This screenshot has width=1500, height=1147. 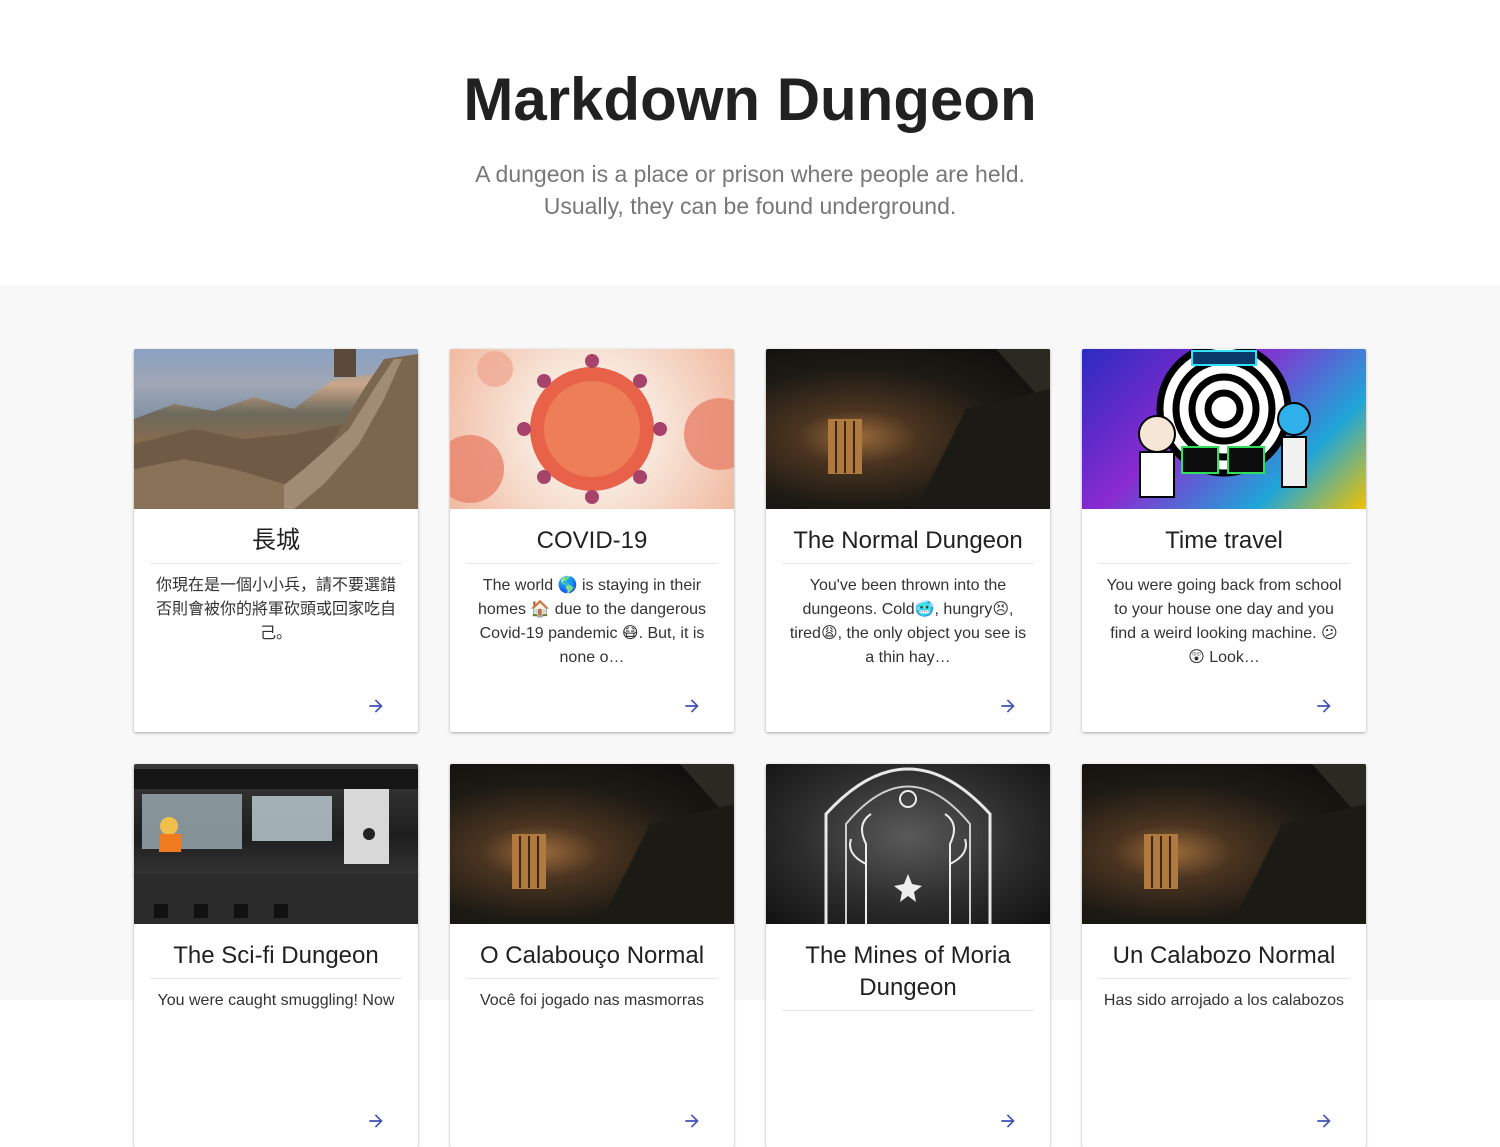 I want to click on dungeon-card: 長城 你現在是一個小小兵，請不要選錯否則會被你的將軍砍頭或回家吃自己。, so click(x=276, y=540).